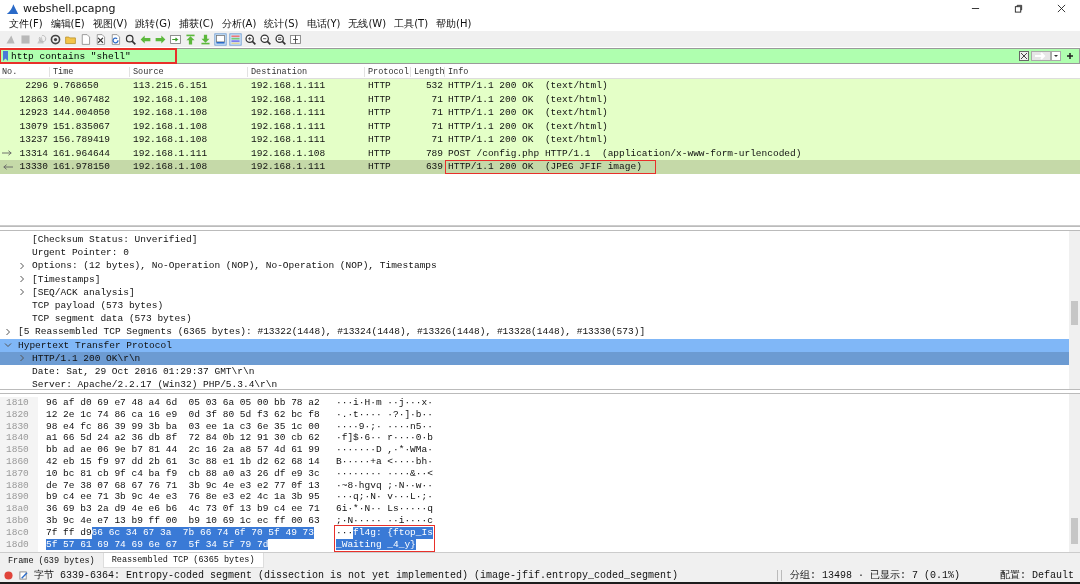 Image resolution: width=1080 pixels, height=584 pixels. Describe the element at coordinates (205, 39) in the screenshot. I see `down-arrow-icon` at that location.